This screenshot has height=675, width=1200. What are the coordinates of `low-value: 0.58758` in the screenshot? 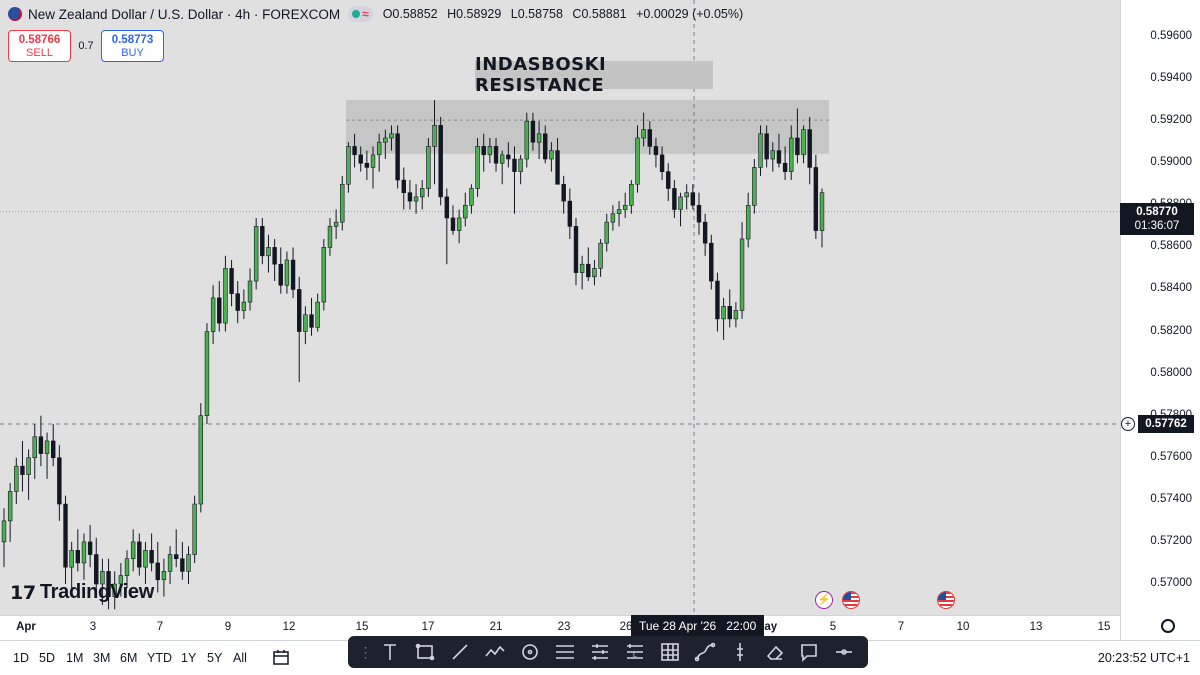 It's located at (540, 14).